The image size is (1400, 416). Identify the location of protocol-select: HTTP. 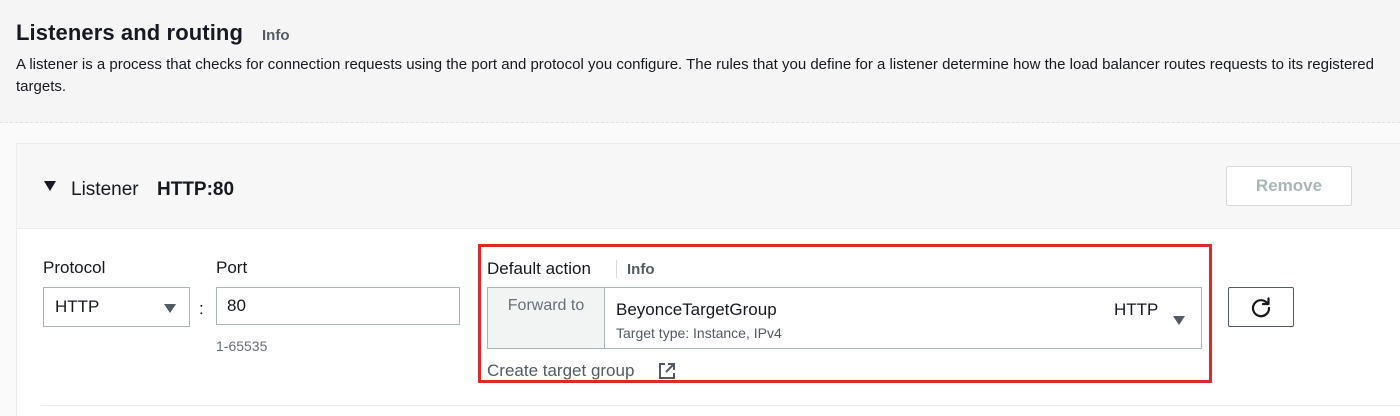
(116, 307).